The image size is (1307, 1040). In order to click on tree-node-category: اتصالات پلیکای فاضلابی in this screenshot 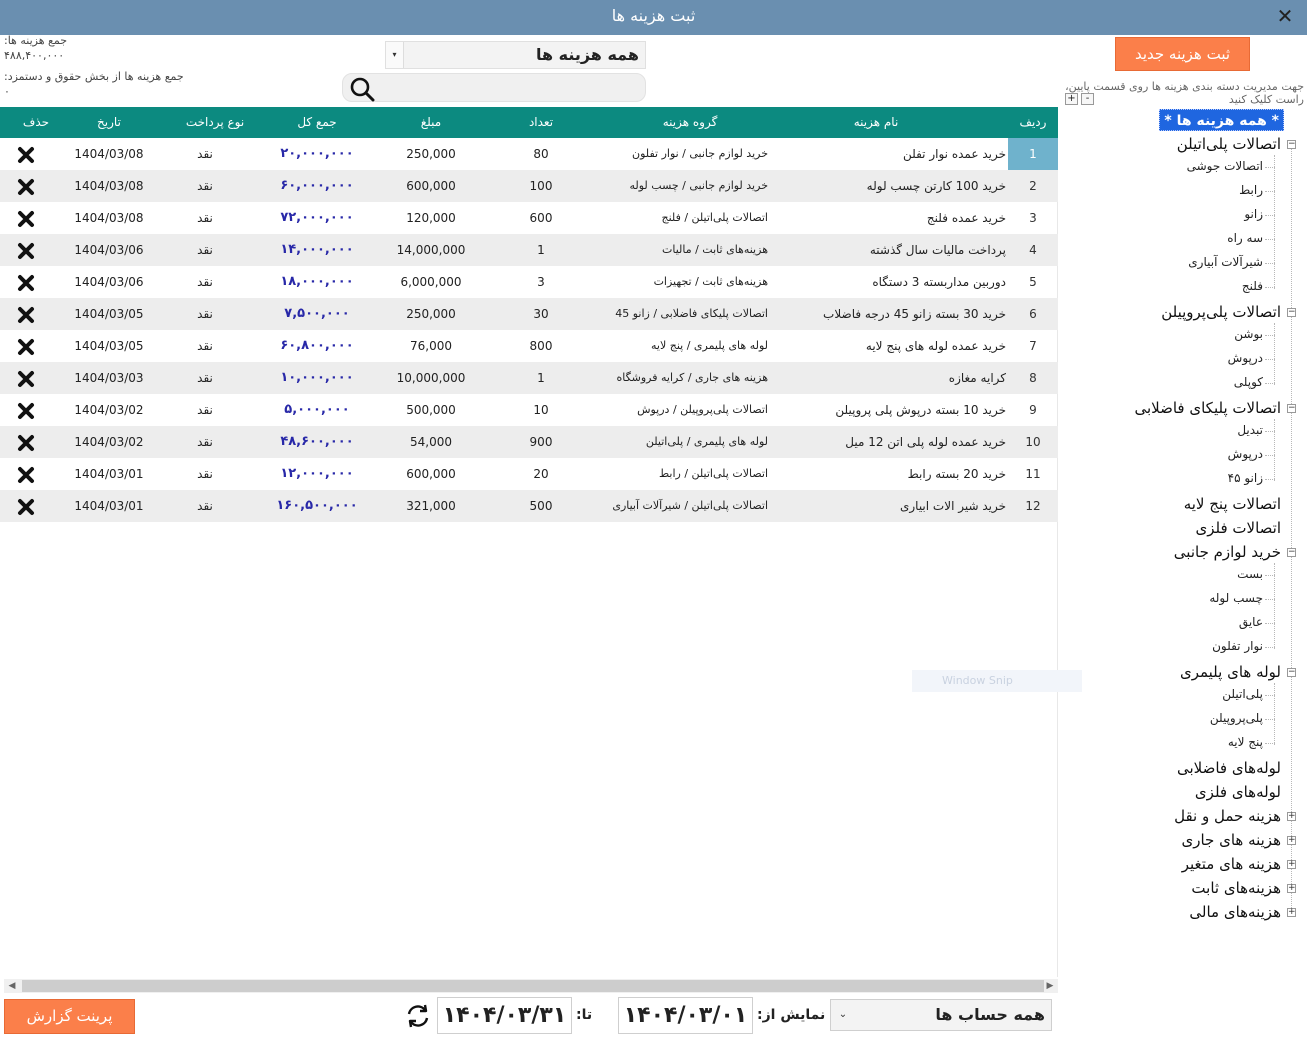, I will do `click(1208, 408)`.